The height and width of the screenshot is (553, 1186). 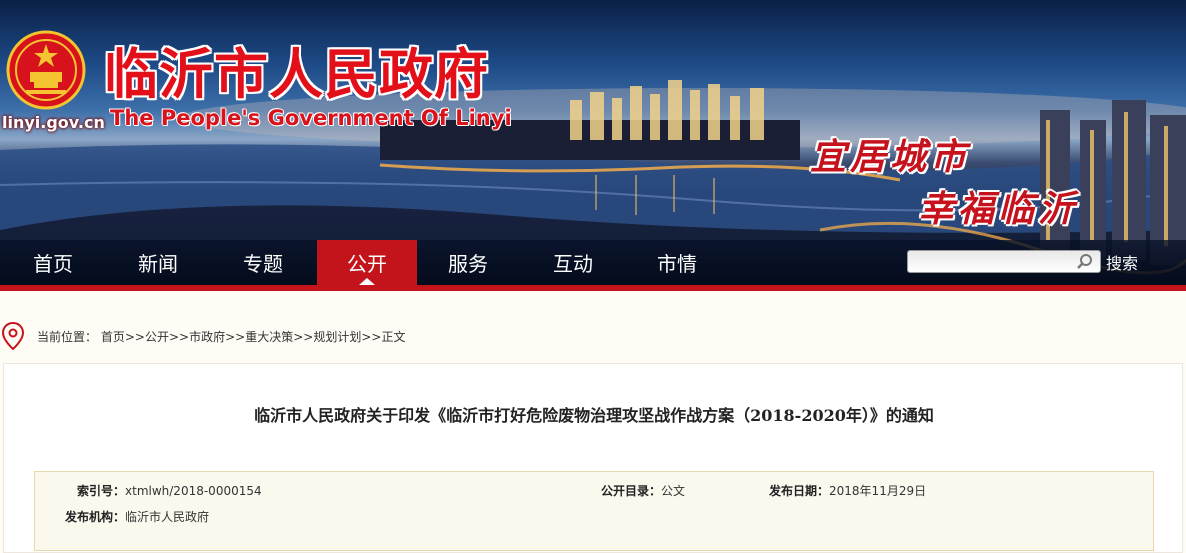 I want to click on meta-catalog: 公开目录：公文, so click(x=643, y=490).